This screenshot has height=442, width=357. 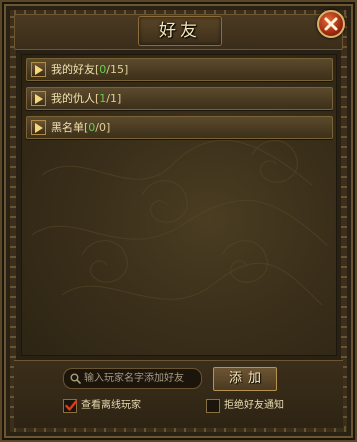 I want to click on group-label: 我的好友[0/15], so click(x=90, y=69).